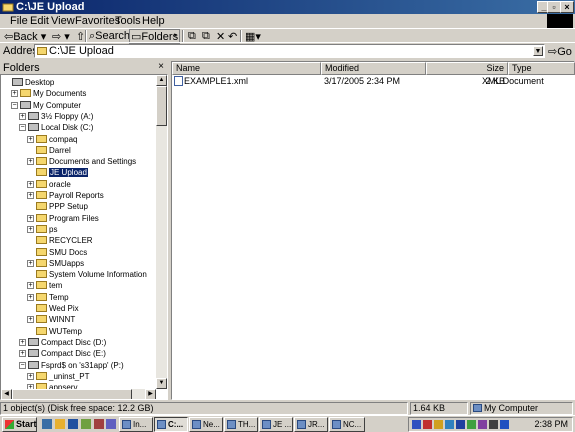  I want to click on horizontal-scrollbar: ◀ ▶, so click(78, 394).